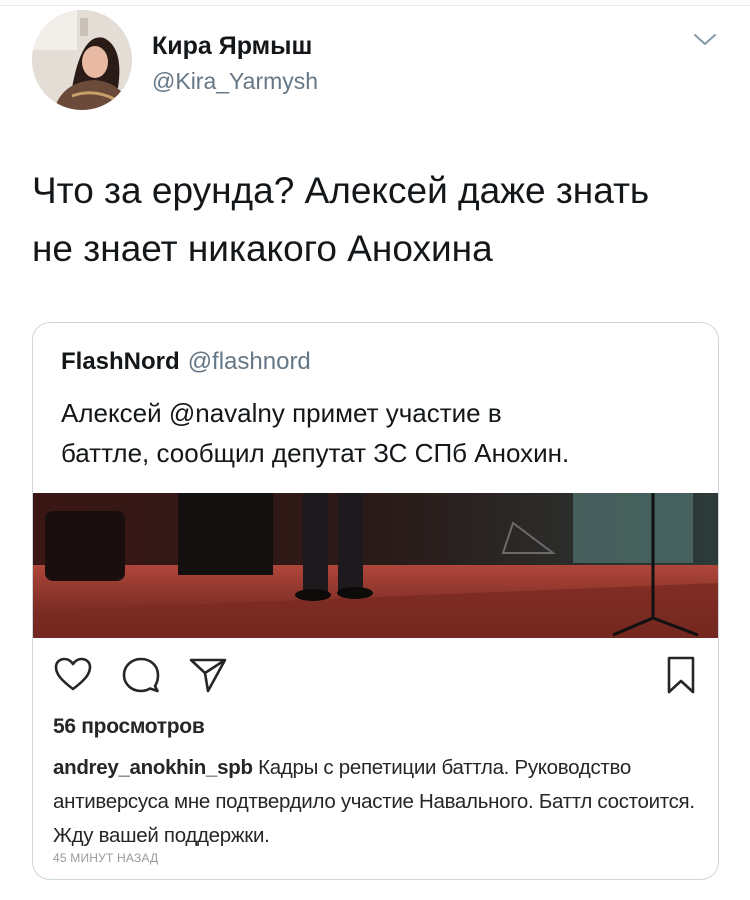  Describe the element at coordinates (73, 675) in the screenshot. I see `heart-icon` at that location.